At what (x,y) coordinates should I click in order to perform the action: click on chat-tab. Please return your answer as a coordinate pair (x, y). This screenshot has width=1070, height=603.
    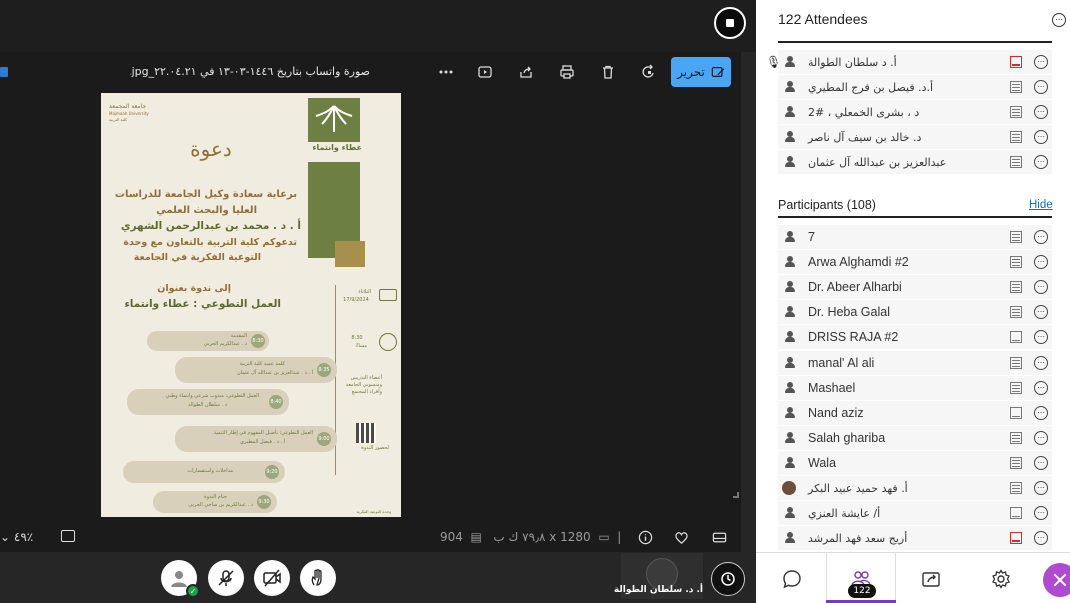
    Looking at the image, I should click on (792, 579).